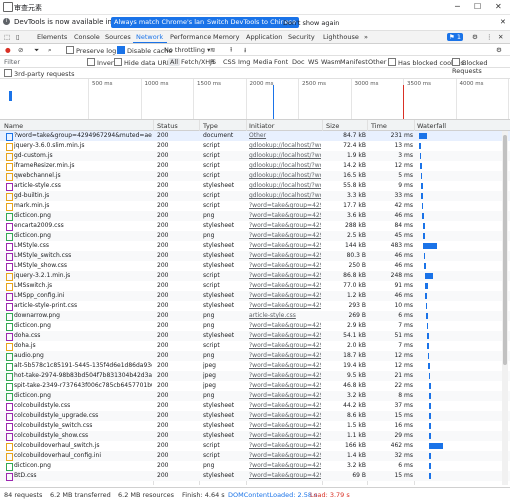 This screenshot has width=510, height=501. I want to click on tab-elements: Elements, so click(52, 37).